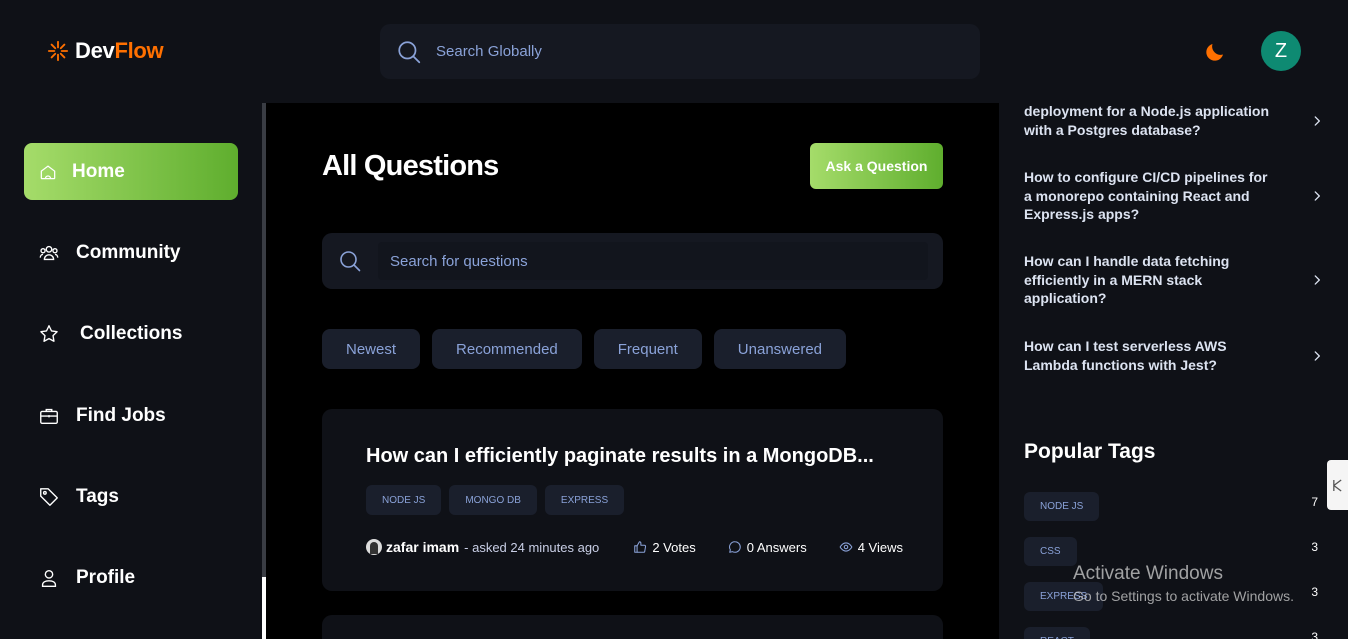  I want to click on side-panel-handle, so click(1337, 485).